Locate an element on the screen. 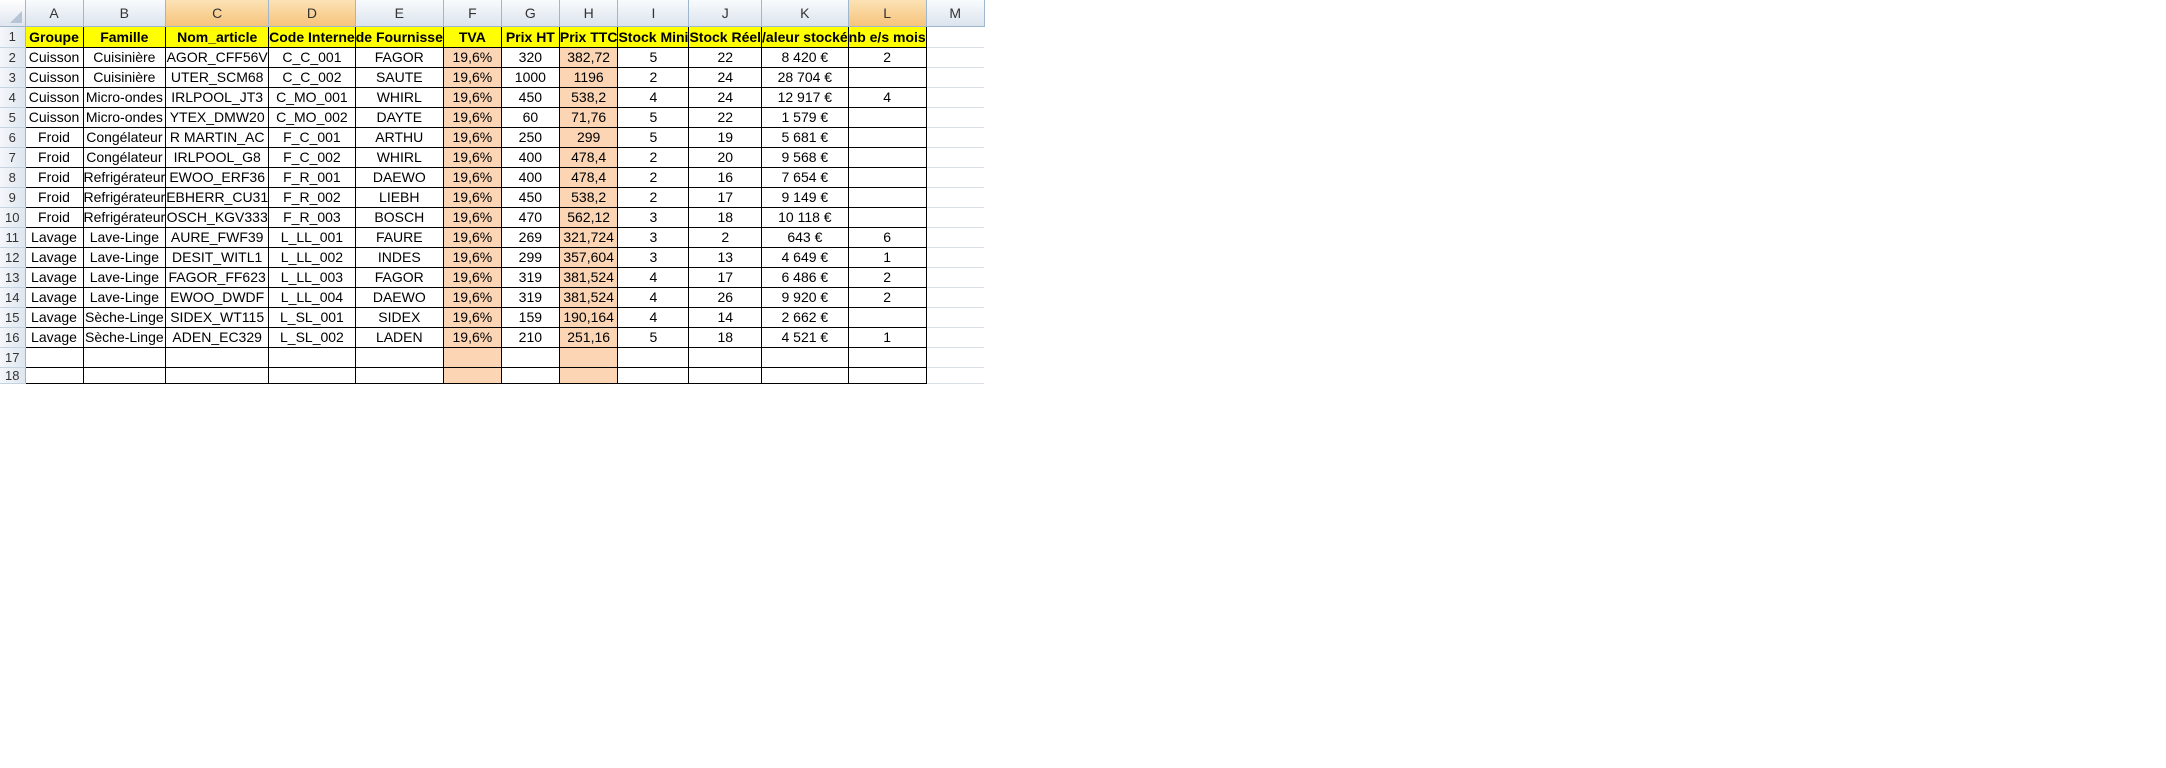 The width and height of the screenshot is (2166, 768). data-cell: UTER_SCM68 is located at coordinates (217, 77).